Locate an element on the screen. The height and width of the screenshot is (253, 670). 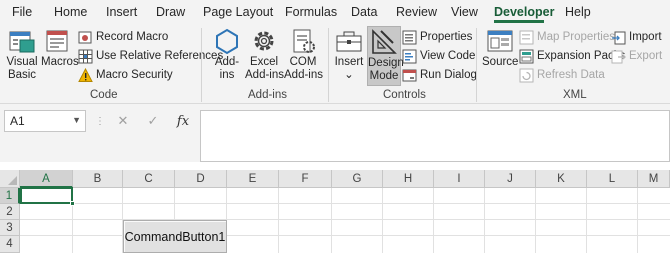
excel-addins-button: Excel Add-ins is located at coordinates (264, 56).